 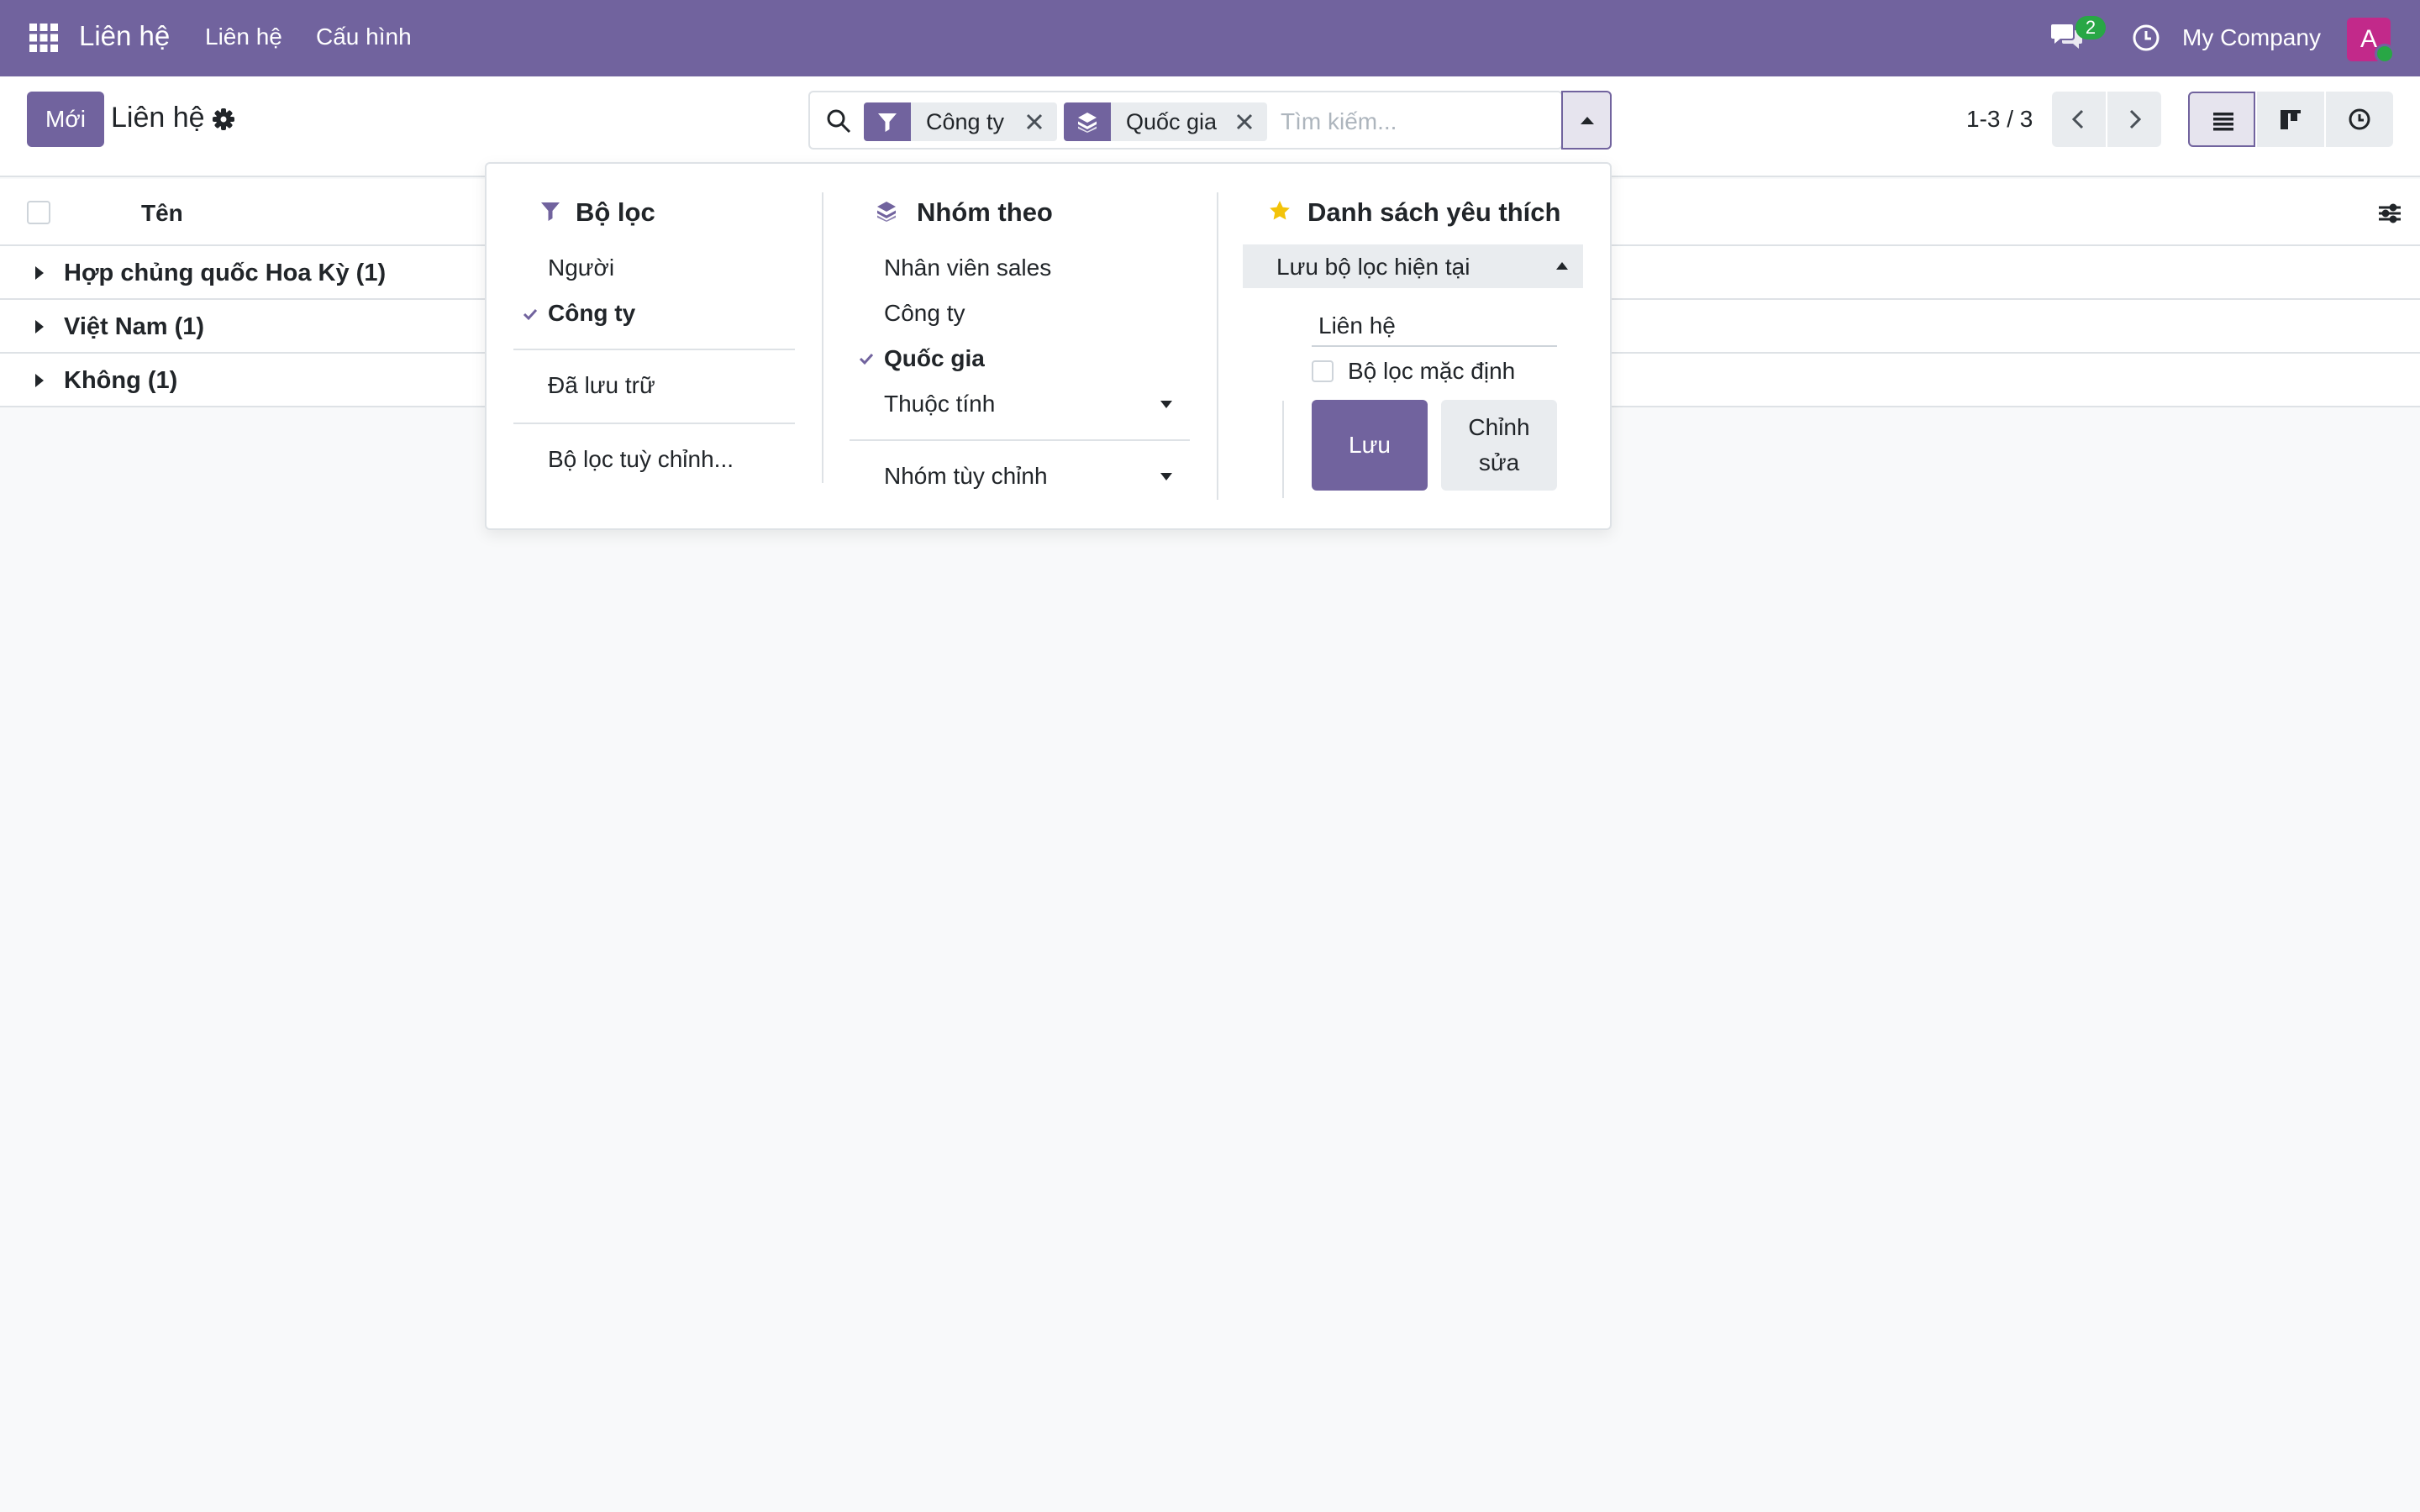 I want to click on save-favorite-button: Lưu, so click(x=1370, y=445).